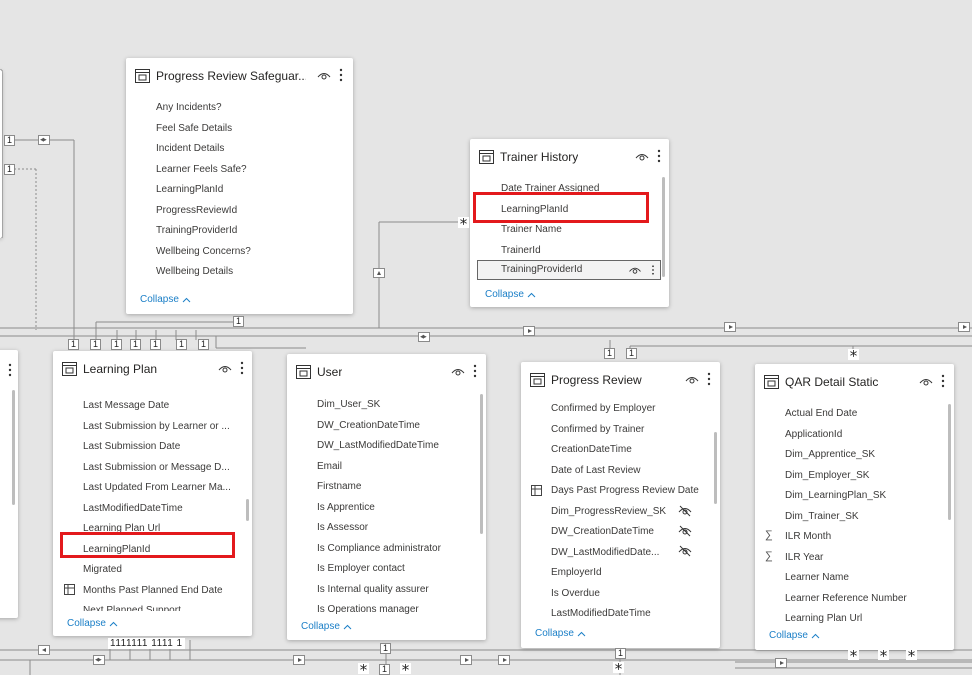  What do you see at coordinates (862, 476) in the screenshot?
I see `field-row: Dim_Employer_SK` at bounding box center [862, 476].